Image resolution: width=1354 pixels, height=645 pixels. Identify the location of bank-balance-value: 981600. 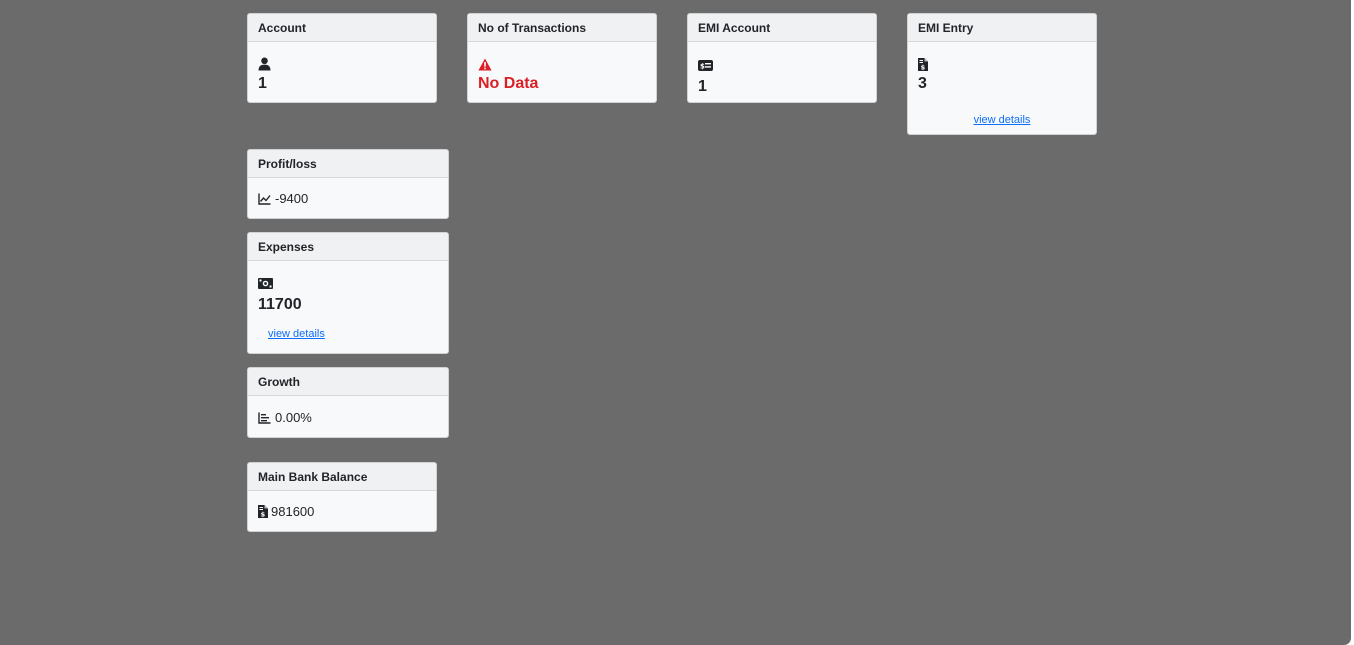
(293, 511).